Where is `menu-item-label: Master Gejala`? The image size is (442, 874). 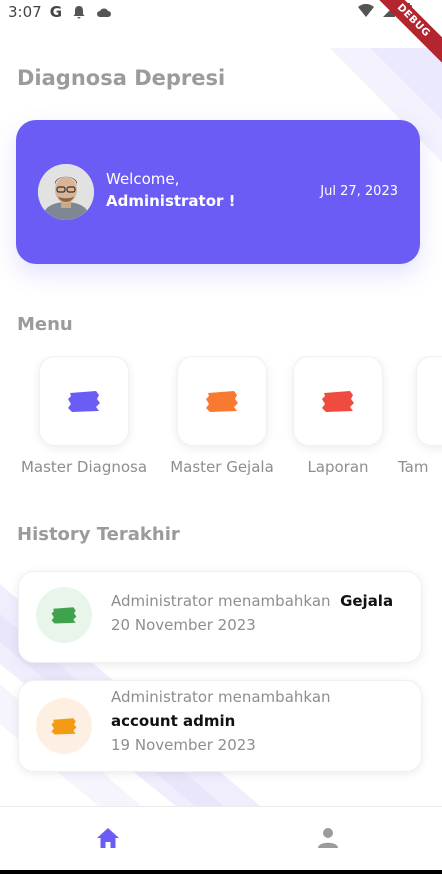 menu-item-label: Master Gejala is located at coordinates (222, 467).